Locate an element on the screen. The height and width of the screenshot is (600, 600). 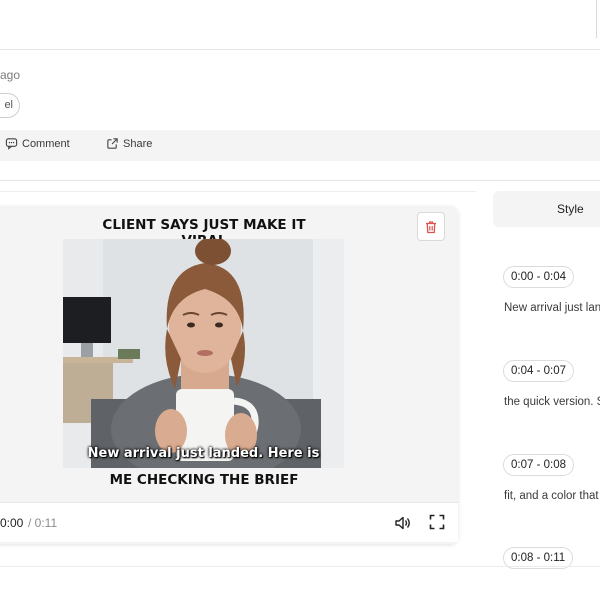
video-caption: New arrival just landed. Here is is located at coordinates (203, 453).